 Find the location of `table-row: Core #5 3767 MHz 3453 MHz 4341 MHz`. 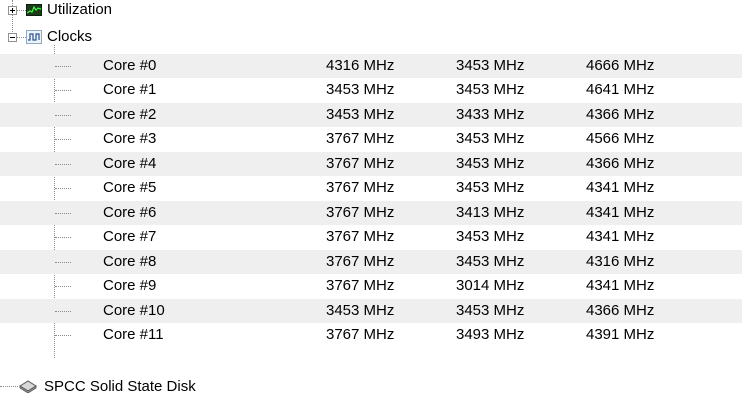

table-row: Core #5 3767 MHz 3453 MHz 4341 MHz is located at coordinates (371, 188).